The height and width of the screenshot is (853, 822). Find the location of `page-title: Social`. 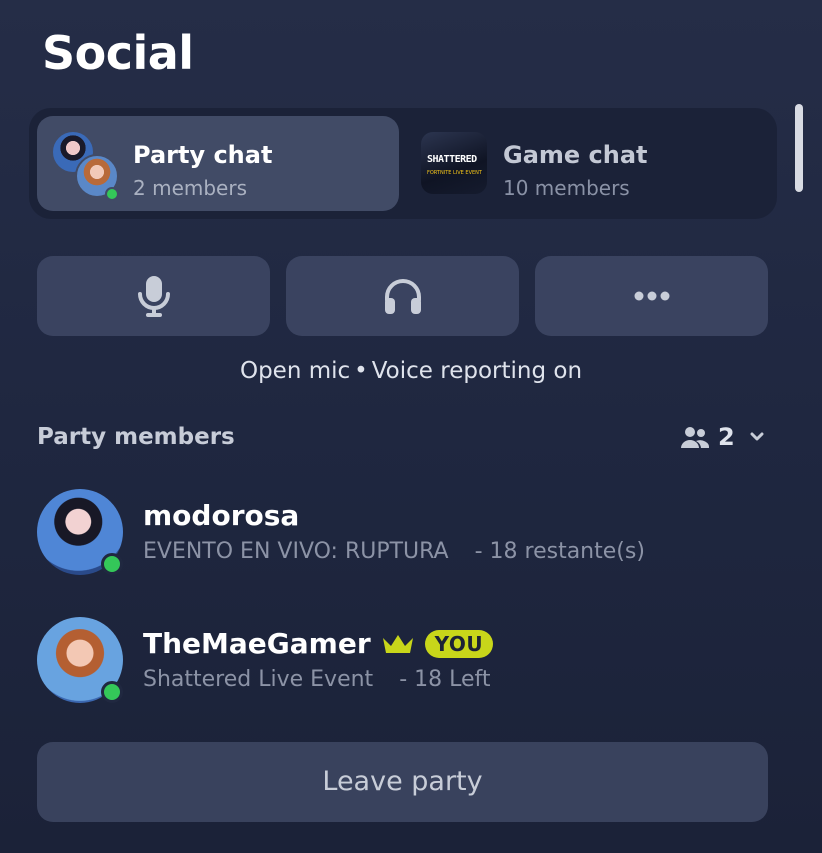

page-title: Social is located at coordinates (118, 53).